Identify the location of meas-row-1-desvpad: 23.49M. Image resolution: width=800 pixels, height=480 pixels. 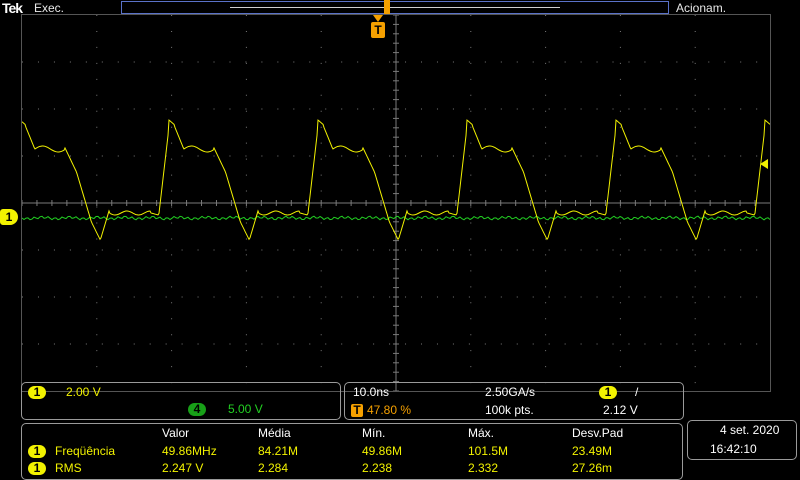
(592, 451).